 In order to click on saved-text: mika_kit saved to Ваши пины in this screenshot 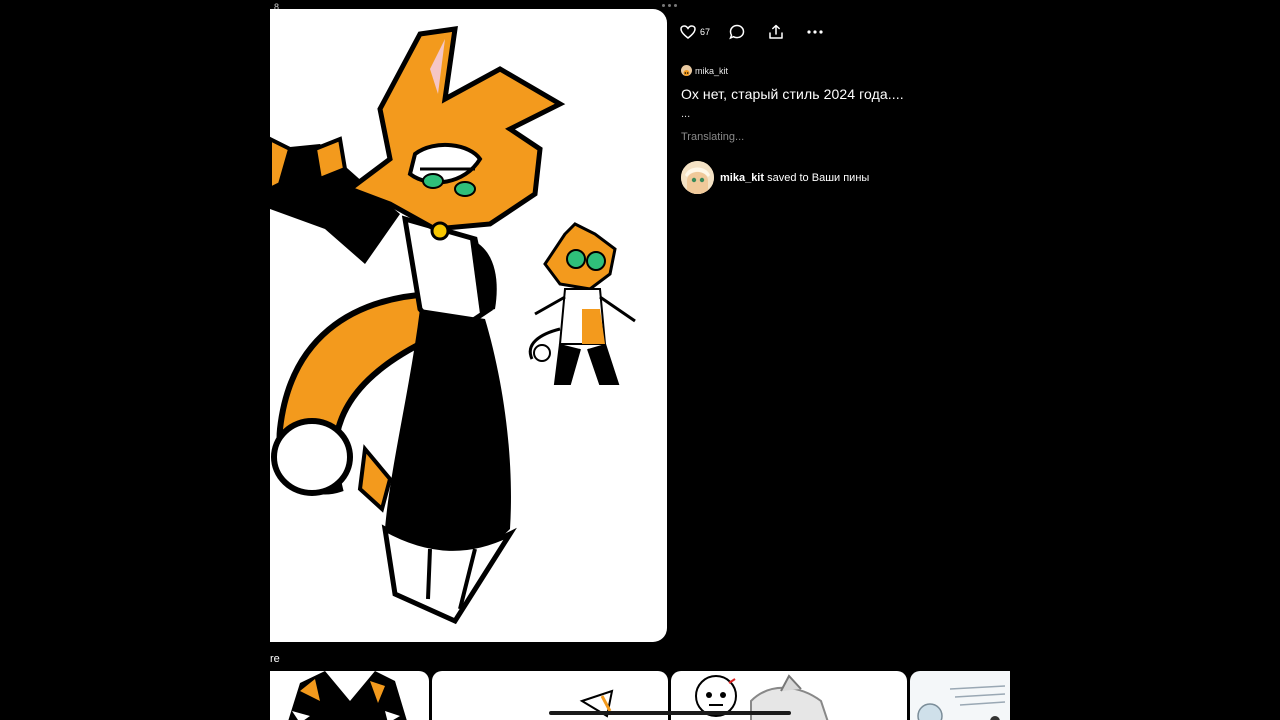, I will do `click(794, 178)`.